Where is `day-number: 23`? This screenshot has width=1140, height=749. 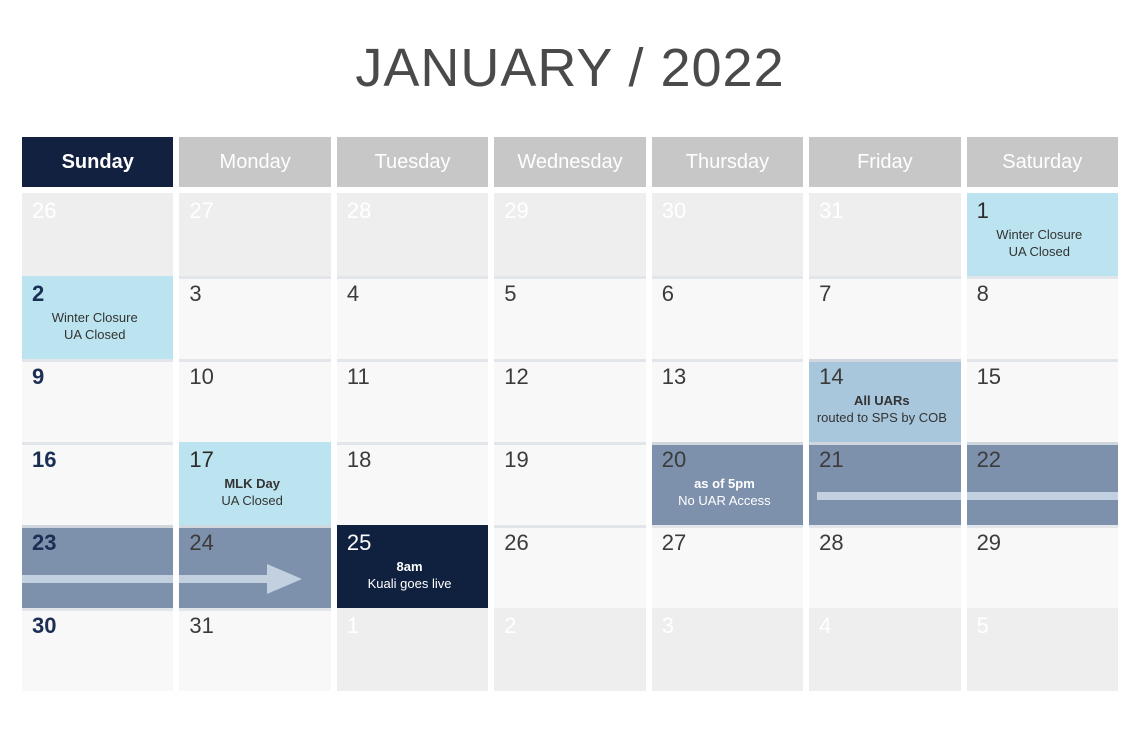 day-number: 23 is located at coordinates (44, 542).